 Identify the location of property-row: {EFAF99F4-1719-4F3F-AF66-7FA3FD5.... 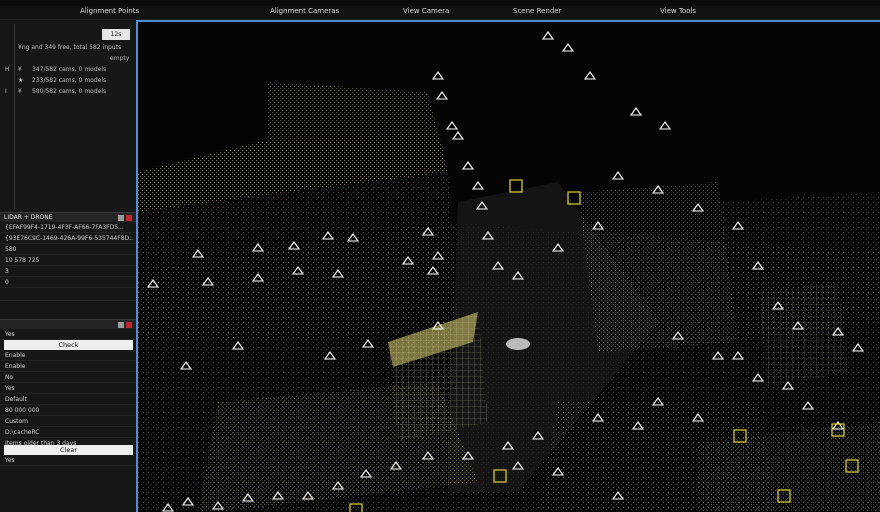
(68, 228).